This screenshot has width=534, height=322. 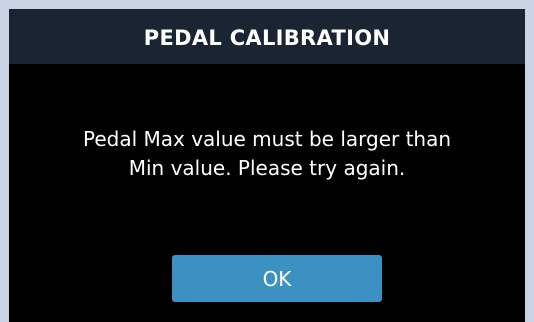 I want to click on dialog-title: PEDAL CALIBRATION, so click(x=267, y=38).